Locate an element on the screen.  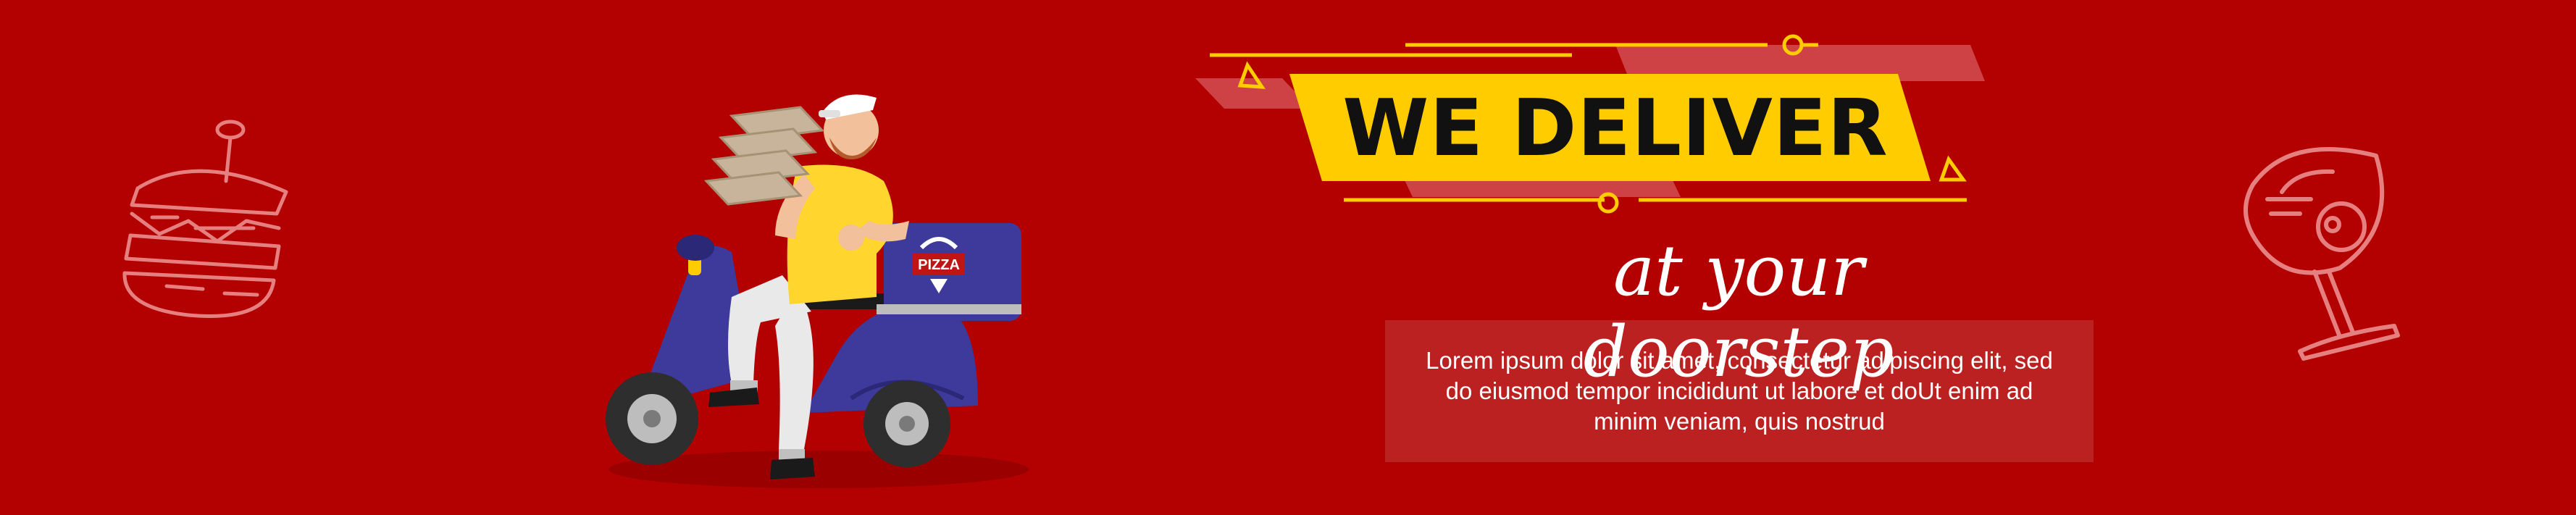
pizza-box-label: PIZZA is located at coordinates (939, 265).